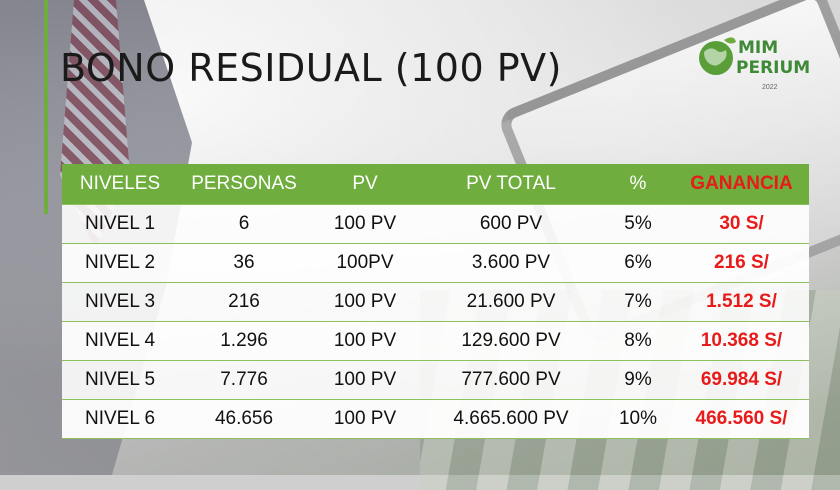  Describe the element at coordinates (244, 341) in the screenshot. I see `cell-personas: 1.296` at that location.